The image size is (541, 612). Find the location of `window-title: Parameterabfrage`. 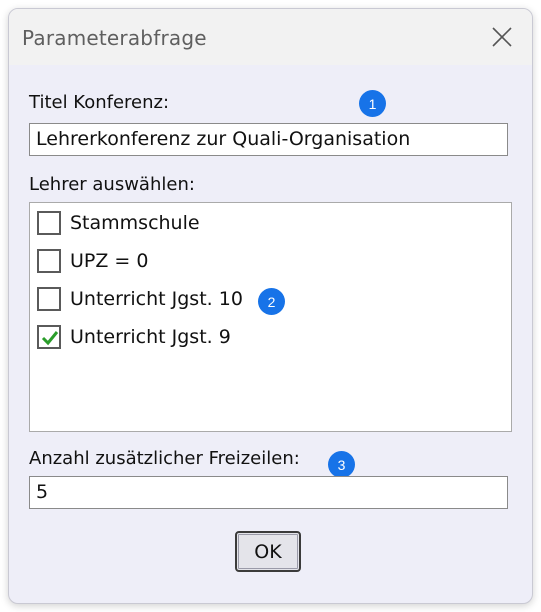

window-title: Parameterabfrage is located at coordinates (114, 38).